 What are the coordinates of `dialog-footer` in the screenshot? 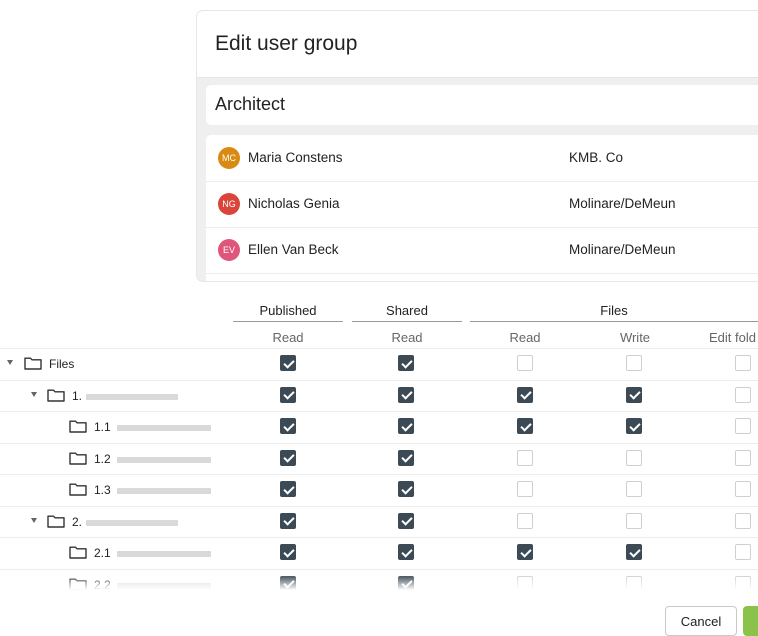 It's located at (379, 614).